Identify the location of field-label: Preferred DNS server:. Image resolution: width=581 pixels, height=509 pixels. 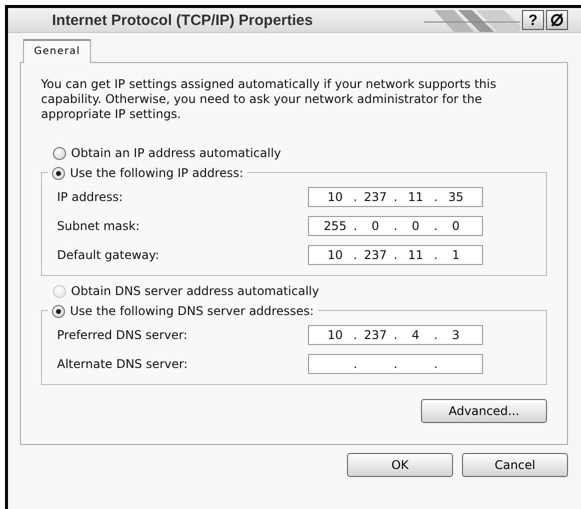
(122, 335).